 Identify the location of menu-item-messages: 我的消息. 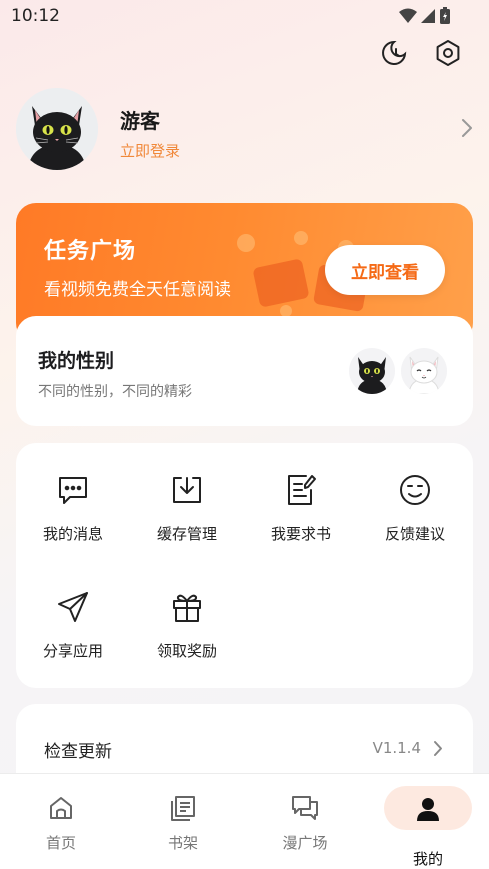
(73, 493).